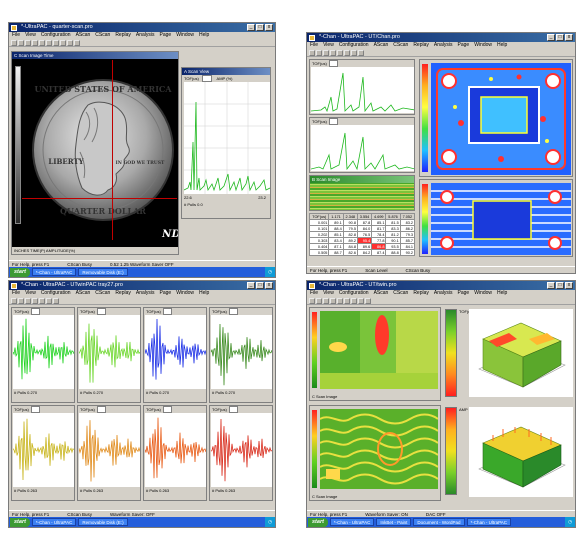 The image size is (584, 540). I want to click on ascan-tof-field, so click(207, 78).